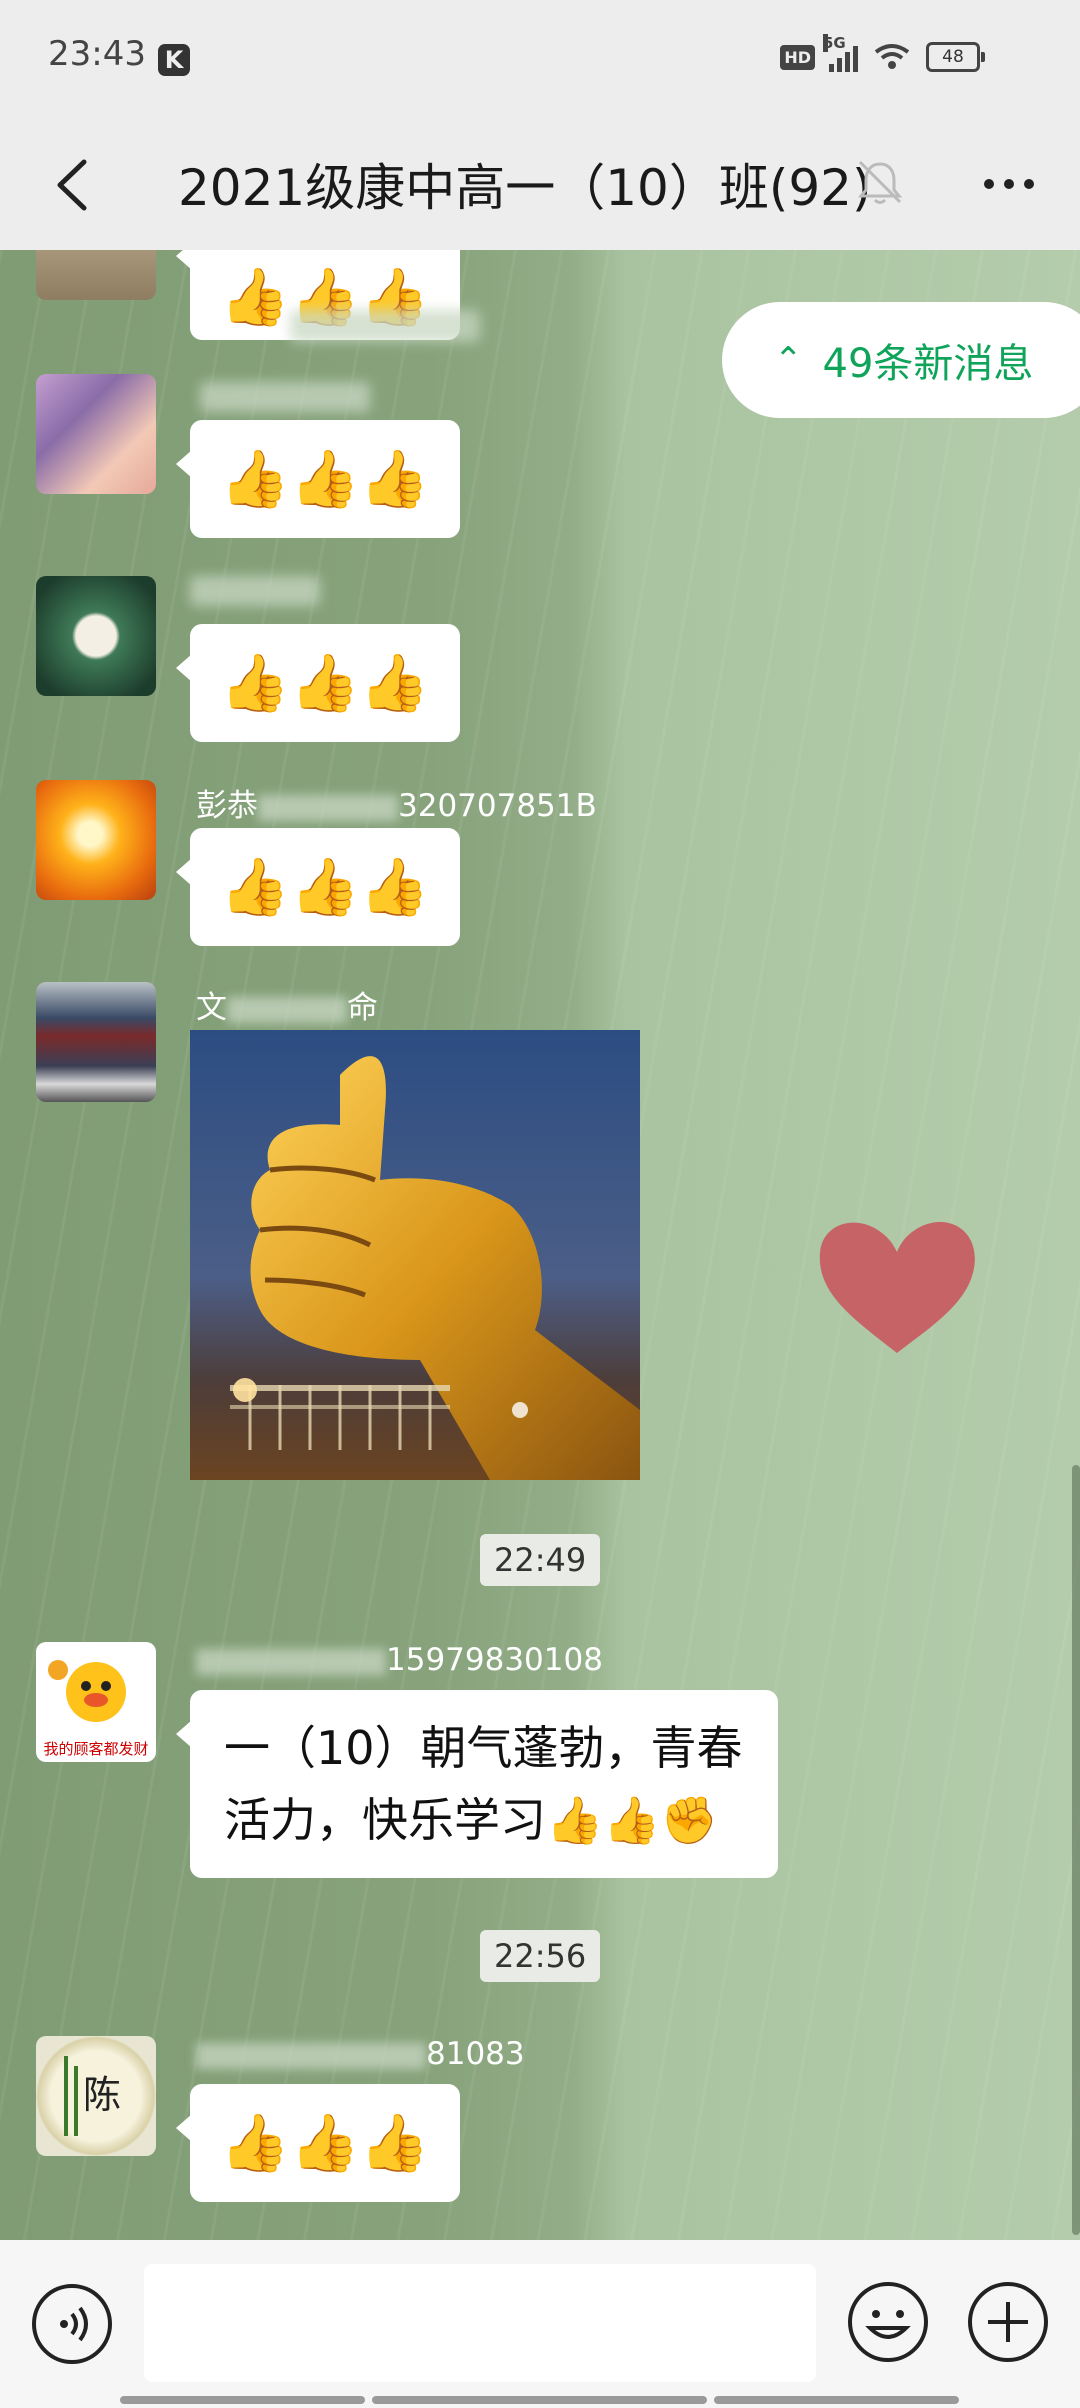  I want to click on sender-name-suffix: 命, so click(362, 1008).